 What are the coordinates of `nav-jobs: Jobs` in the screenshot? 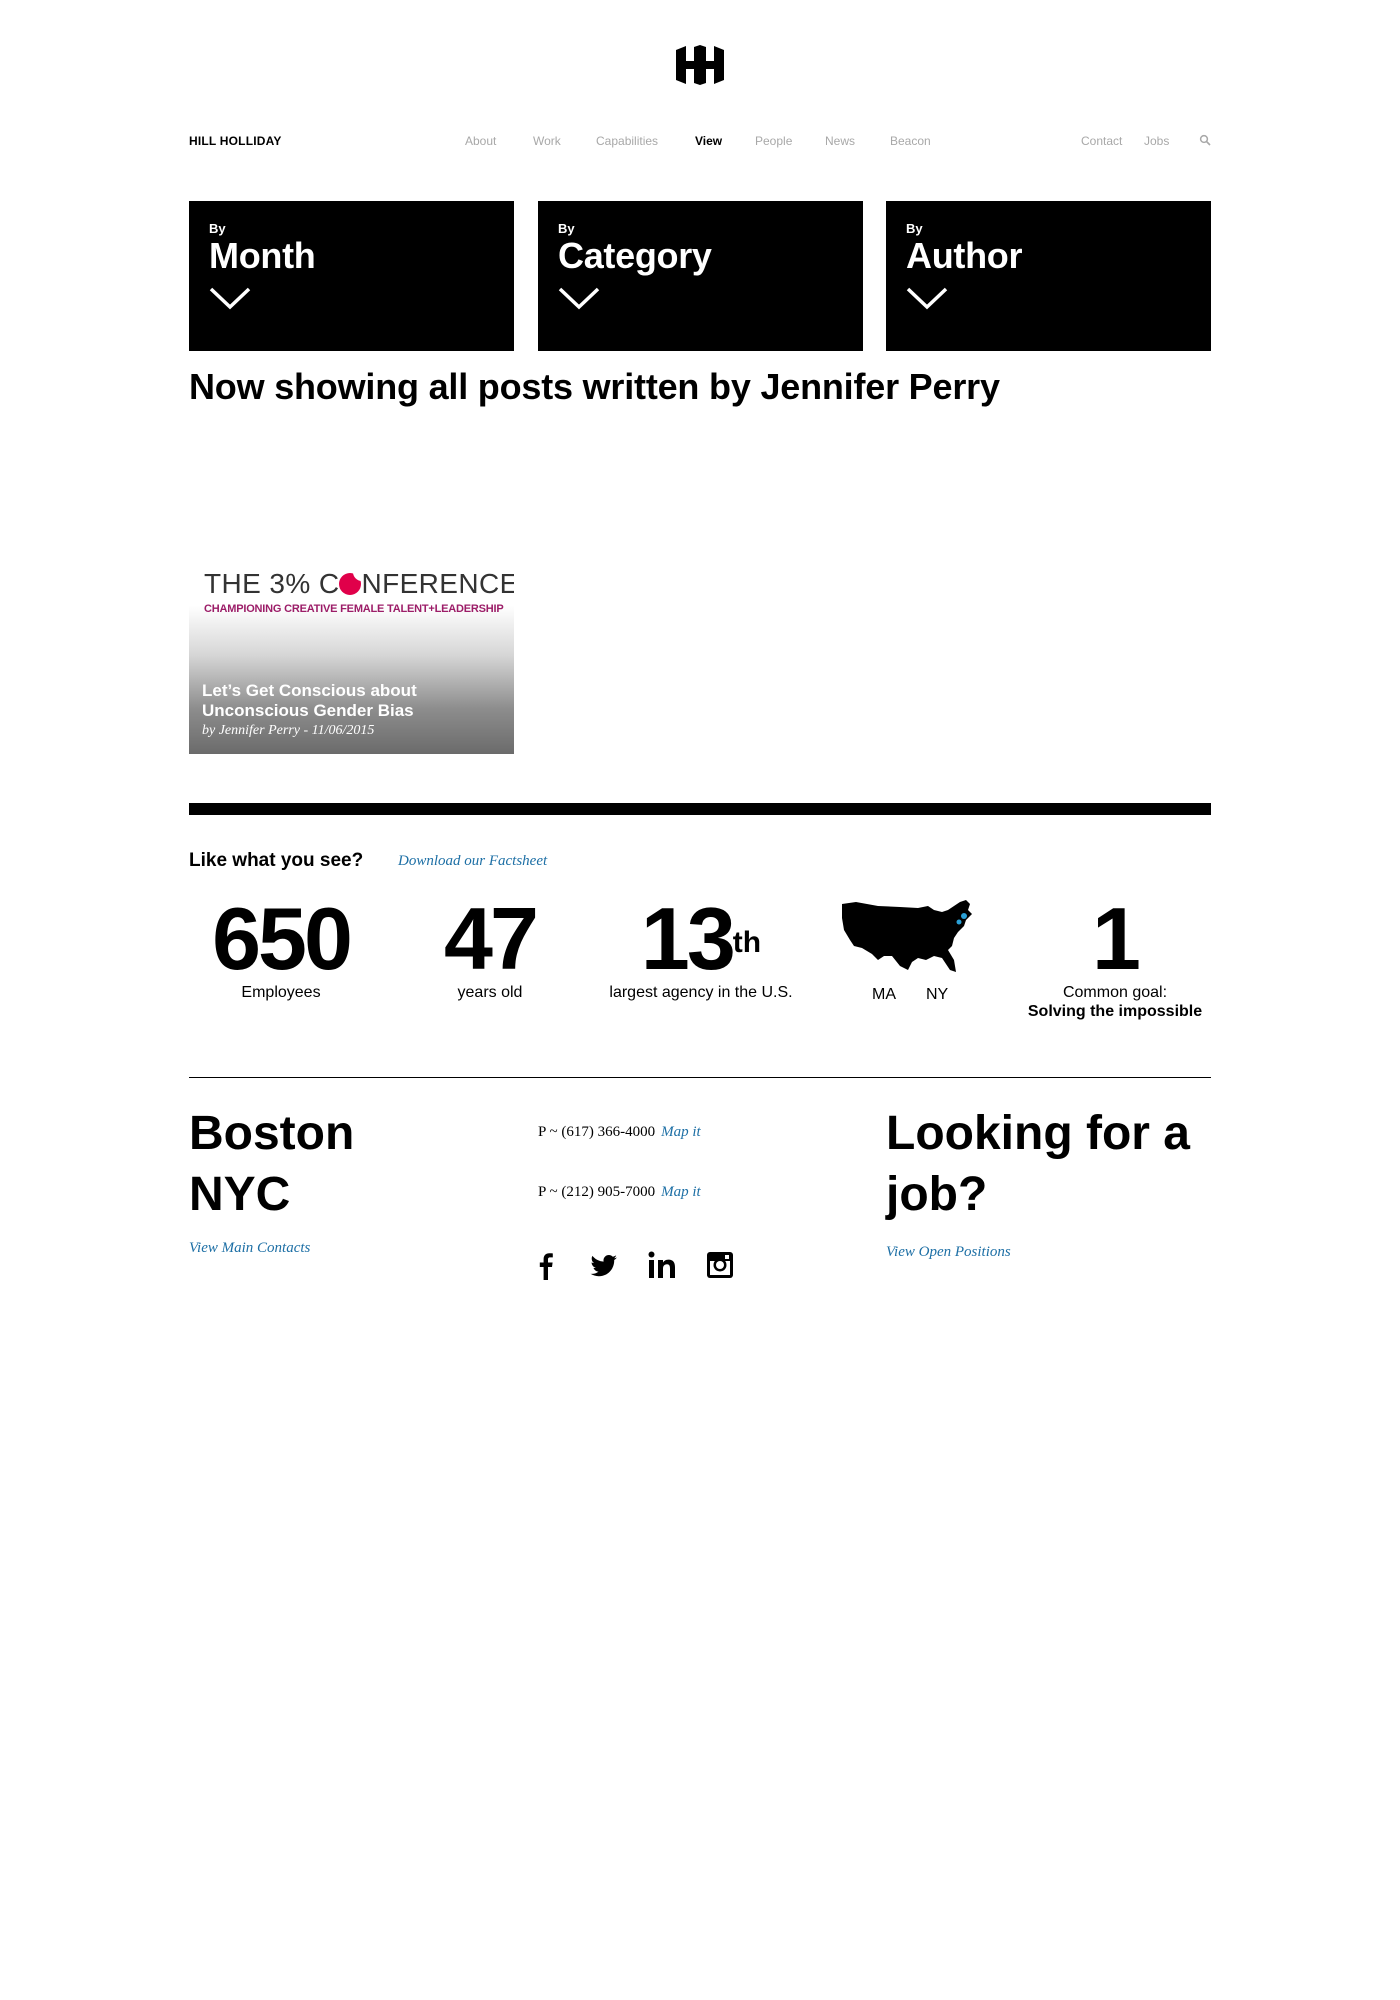 It's located at (1156, 141).